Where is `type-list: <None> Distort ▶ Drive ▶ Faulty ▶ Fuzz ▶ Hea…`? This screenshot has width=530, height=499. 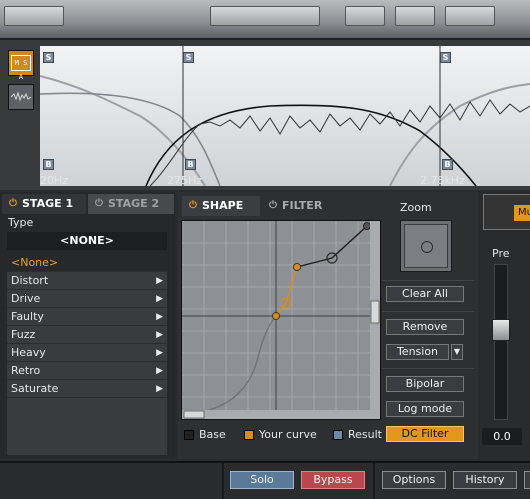 type-list: <None> Distort ▶ Drive ▶ Faulty ▶ Fuzz ▶ Hea… is located at coordinates (87, 326).